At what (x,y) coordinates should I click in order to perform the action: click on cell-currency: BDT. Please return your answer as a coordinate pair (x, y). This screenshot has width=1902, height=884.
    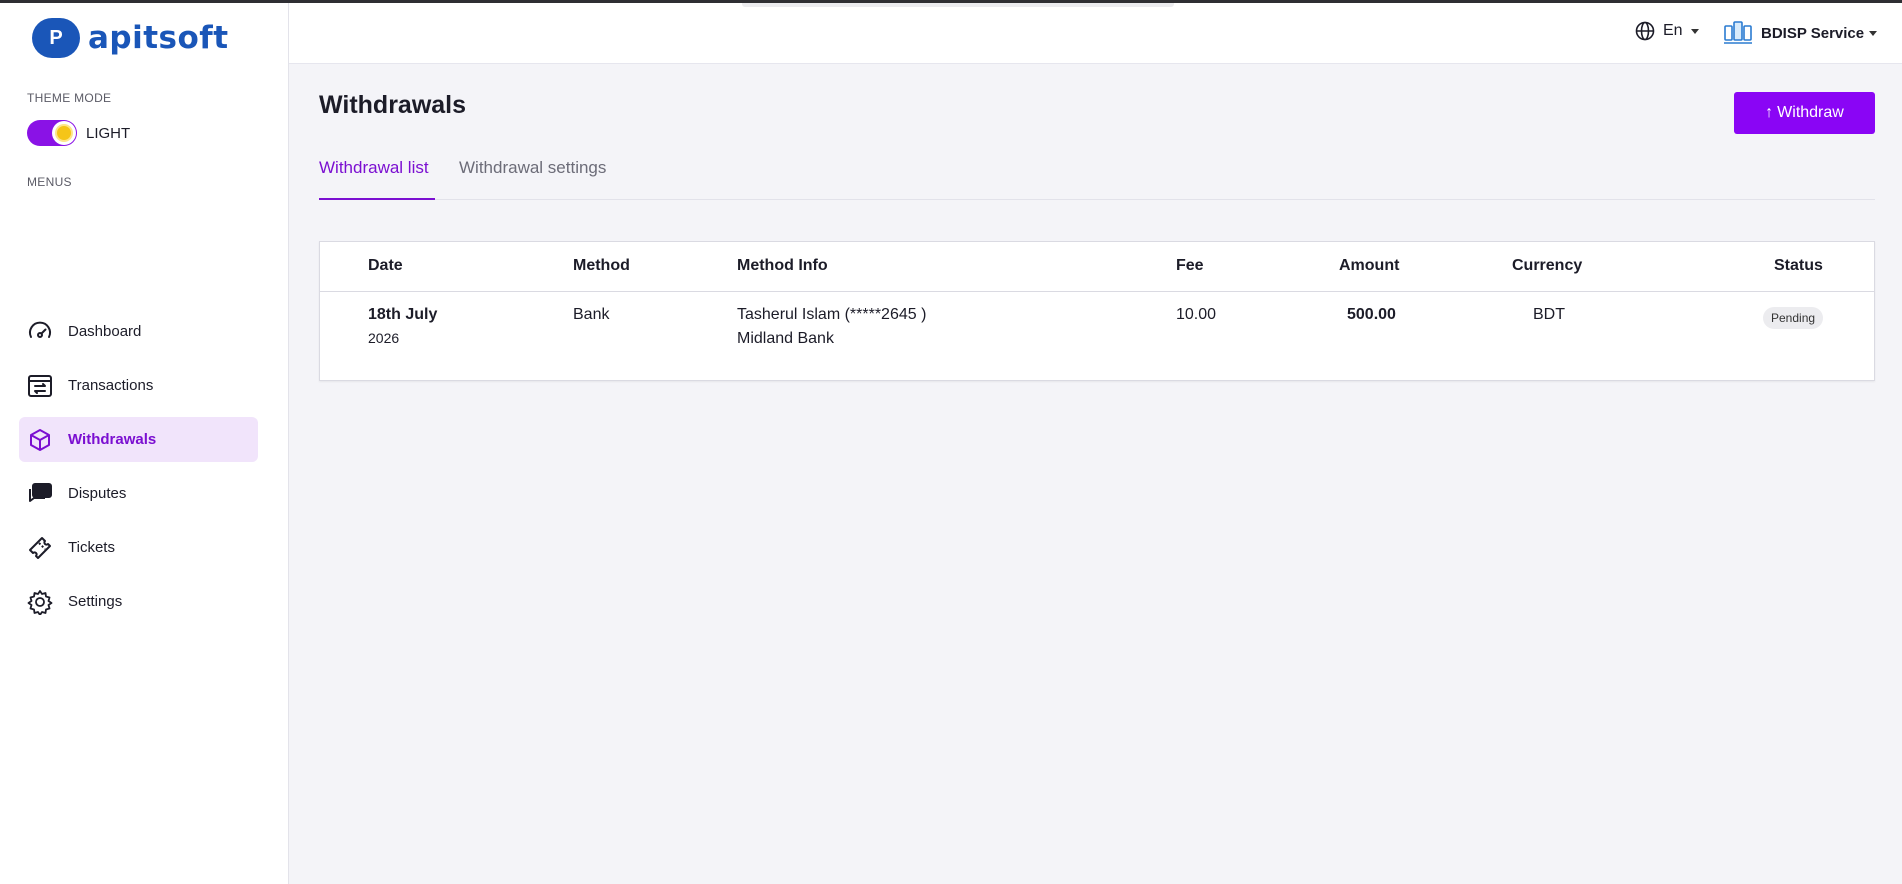
    Looking at the image, I should click on (1549, 314).